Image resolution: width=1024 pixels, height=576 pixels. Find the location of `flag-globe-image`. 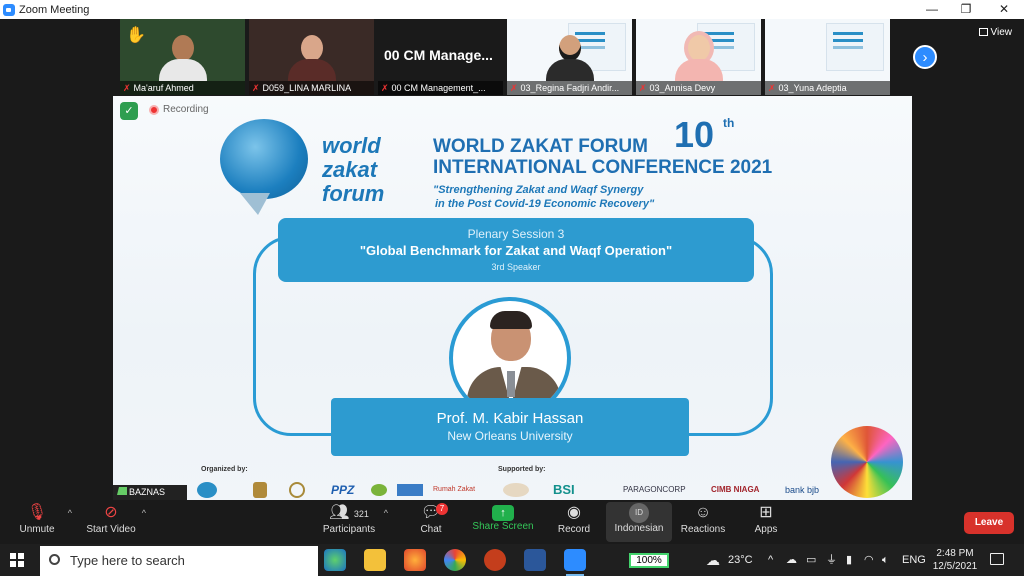

flag-globe-image is located at coordinates (867, 462).